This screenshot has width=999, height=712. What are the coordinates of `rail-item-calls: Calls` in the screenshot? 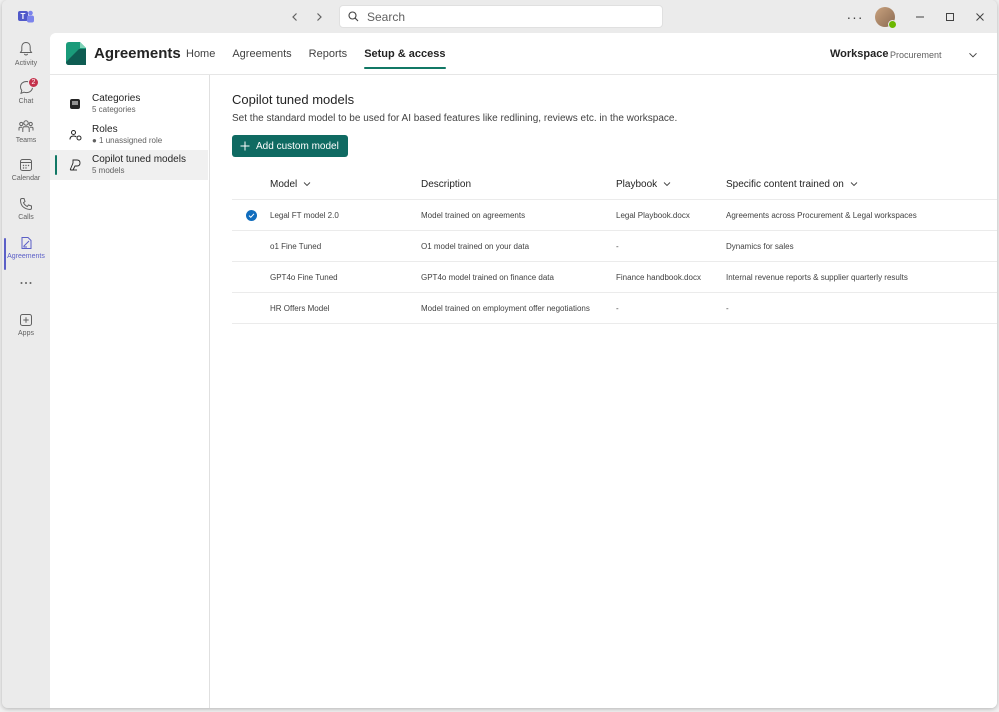 It's located at (26, 216).